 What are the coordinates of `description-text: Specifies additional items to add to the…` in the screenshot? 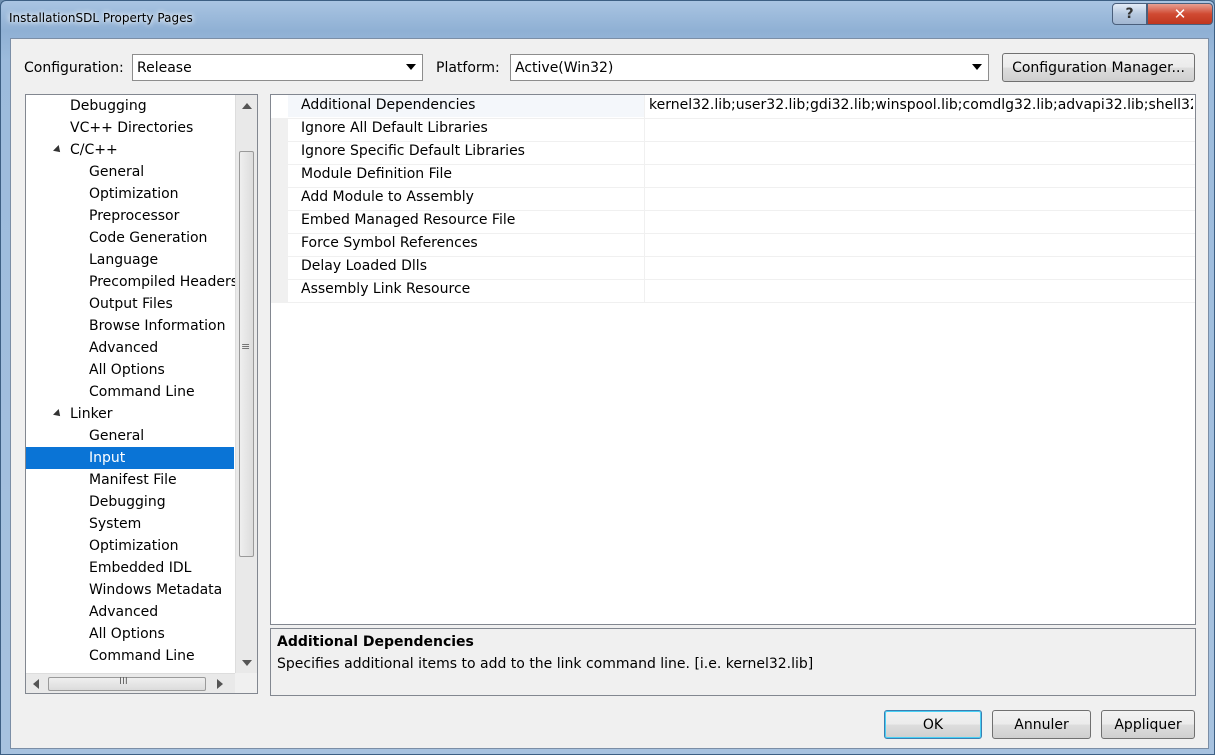 It's located at (545, 664).